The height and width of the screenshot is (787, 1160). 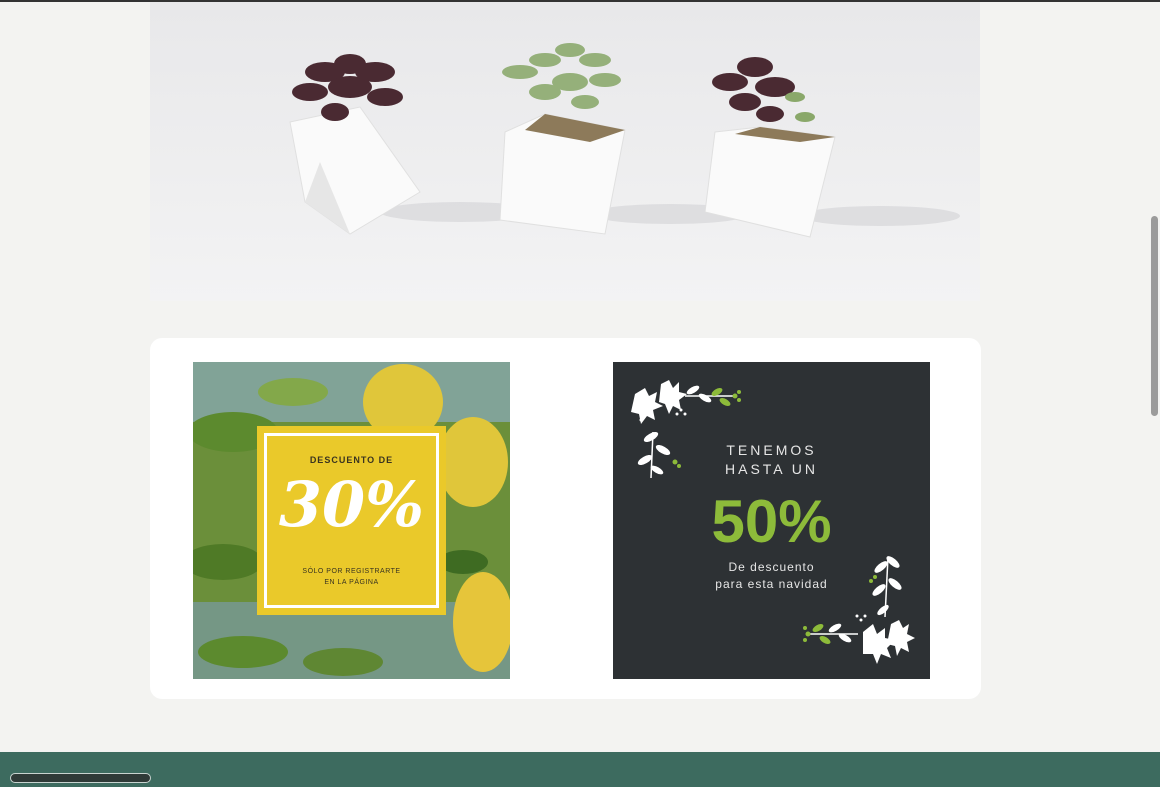 What do you see at coordinates (351, 460) in the screenshot?
I see `discount-30-heading: DESCUENTO DE` at bounding box center [351, 460].